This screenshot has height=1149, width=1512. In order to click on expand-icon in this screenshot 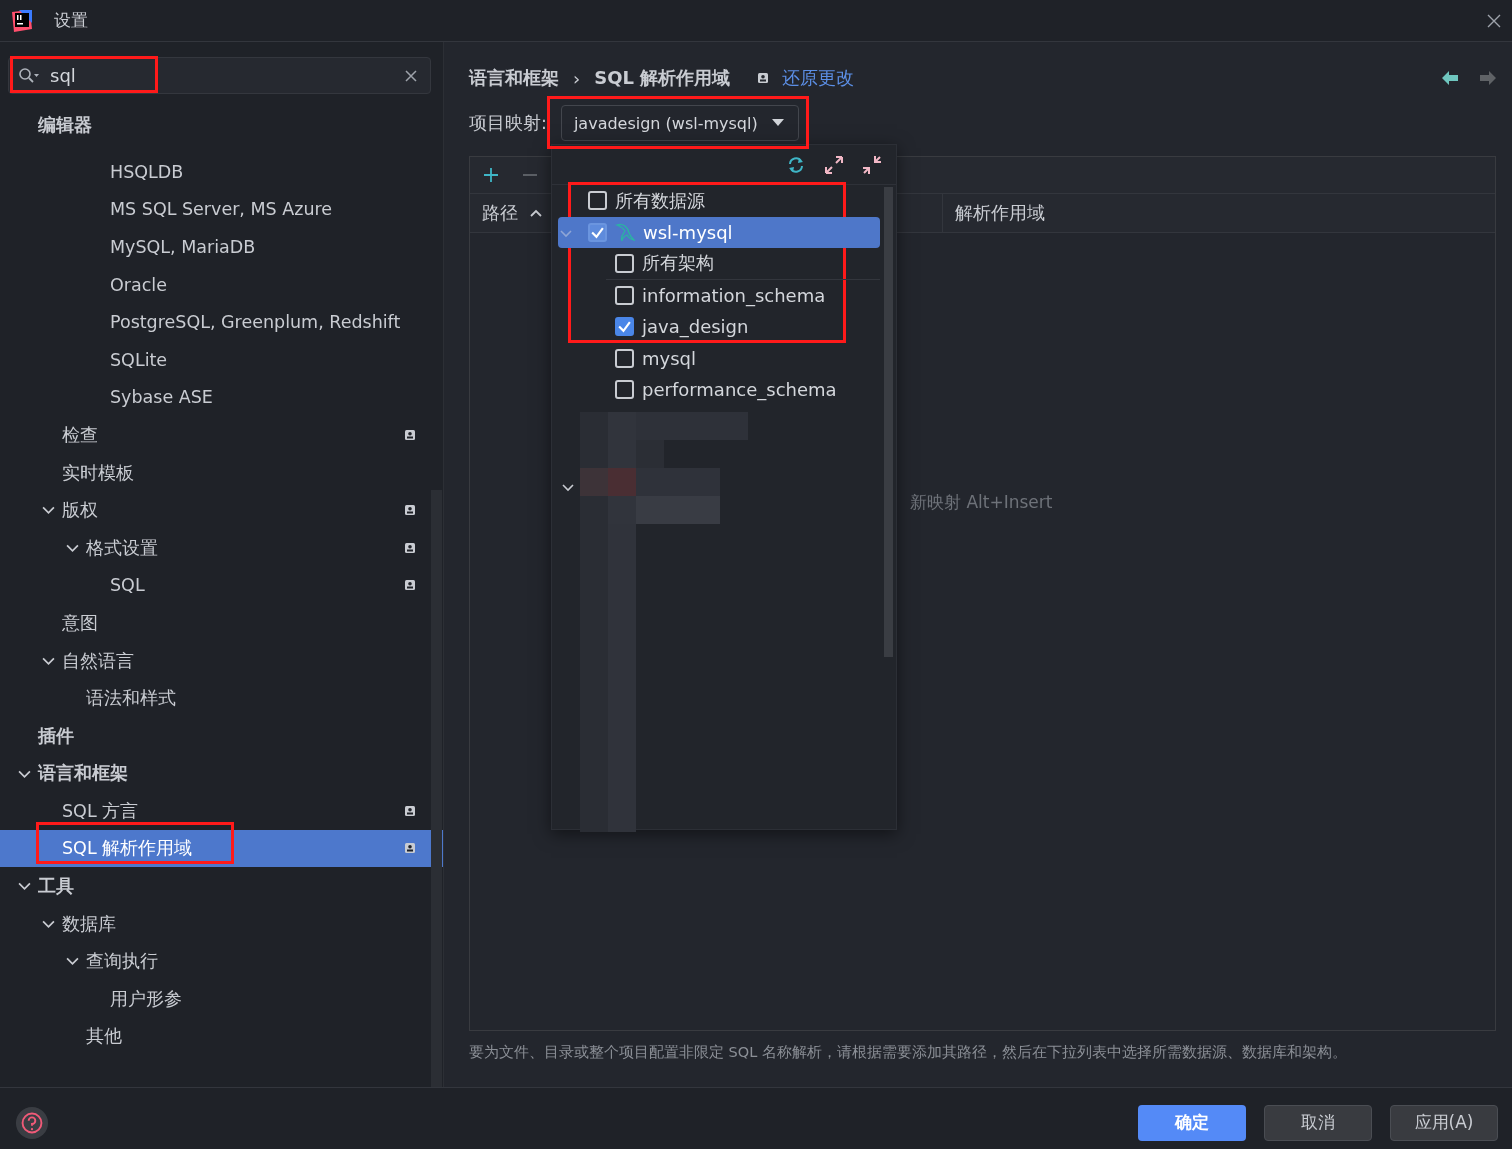, I will do `click(834, 164)`.